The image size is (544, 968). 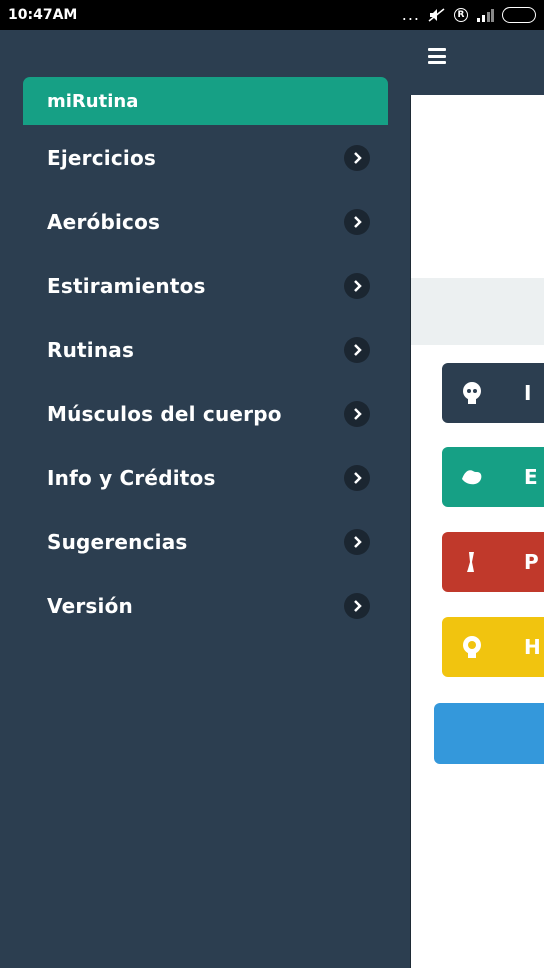 What do you see at coordinates (436, 15) in the screenshot?
I see `mute-icon` at bounding box center [436, 15].